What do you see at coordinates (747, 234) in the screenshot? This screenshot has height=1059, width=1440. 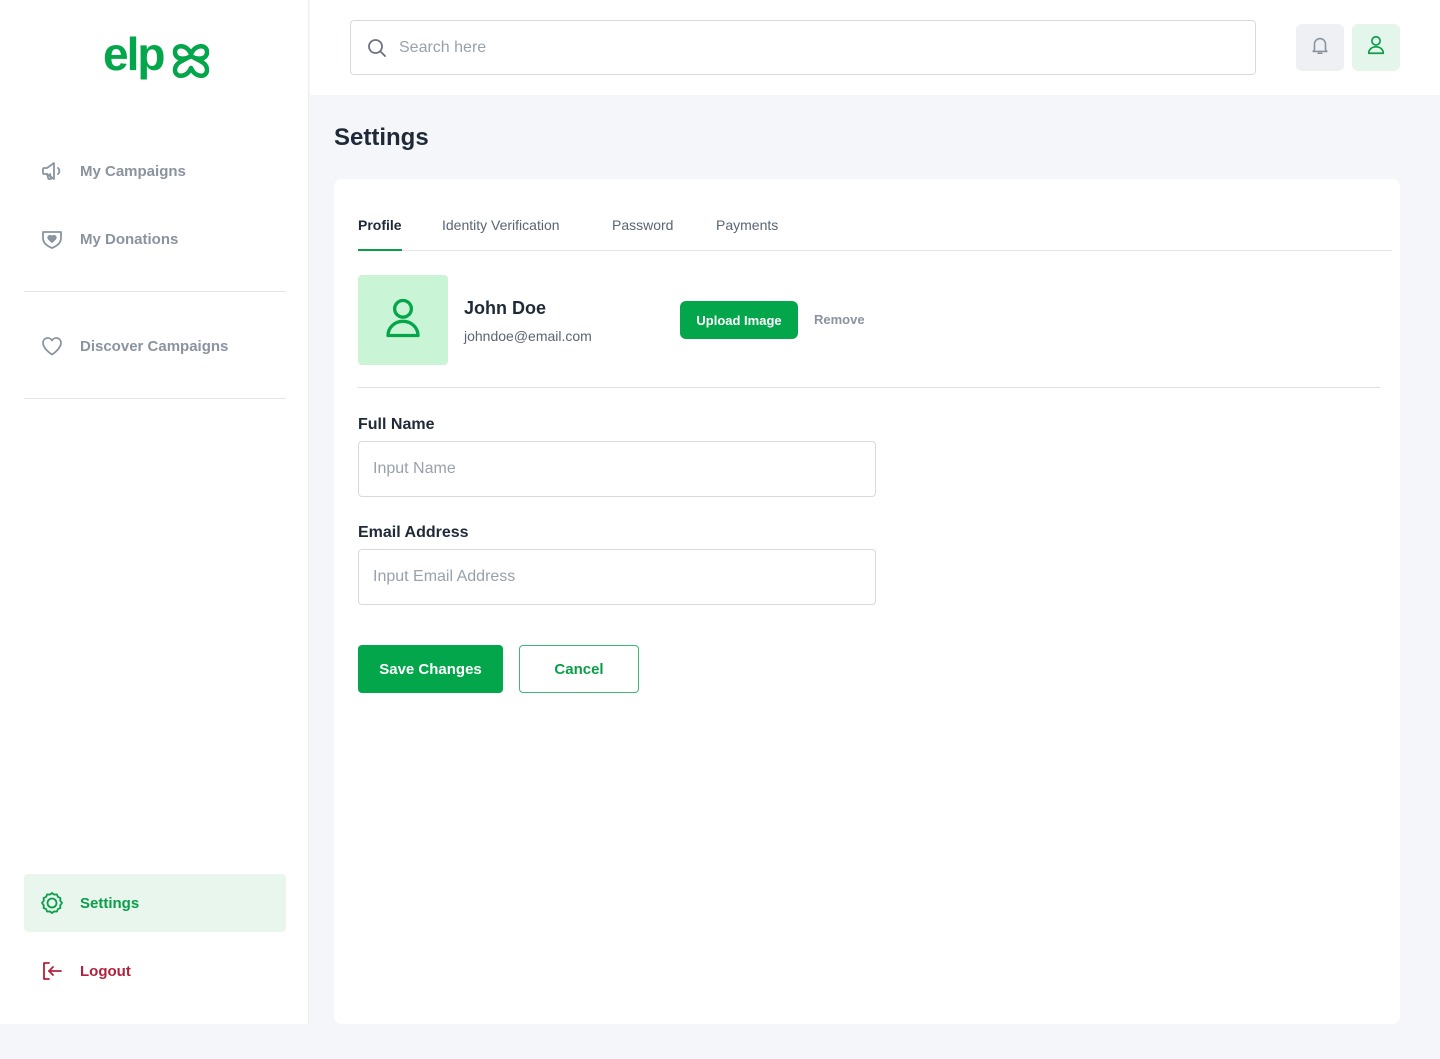 I see `tab-payments: Payments` at bounding box center [747, 234].